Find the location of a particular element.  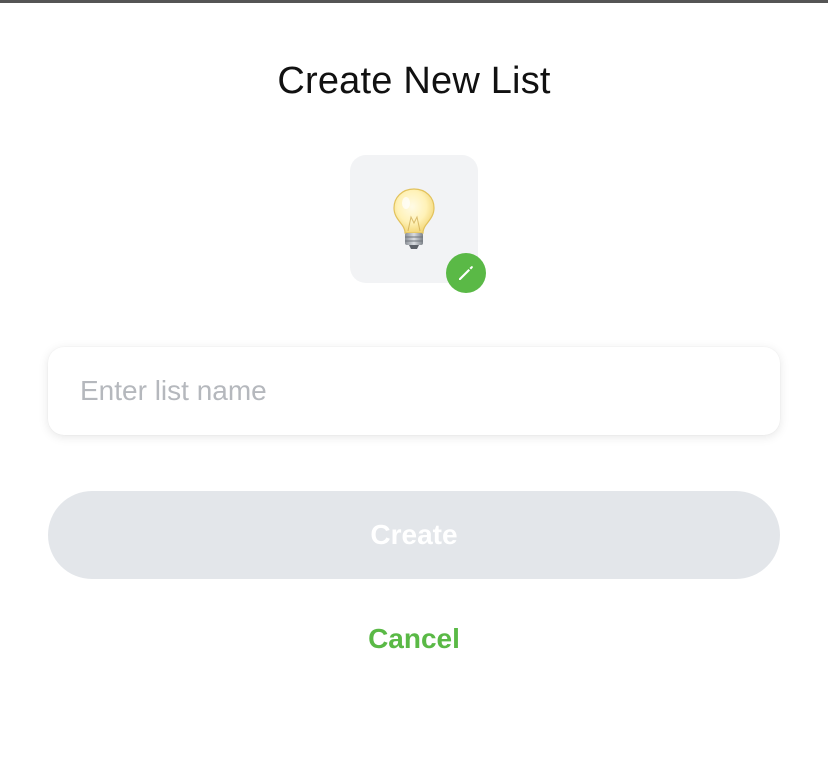

edit-icon-button is located at coordinates (466, 273).